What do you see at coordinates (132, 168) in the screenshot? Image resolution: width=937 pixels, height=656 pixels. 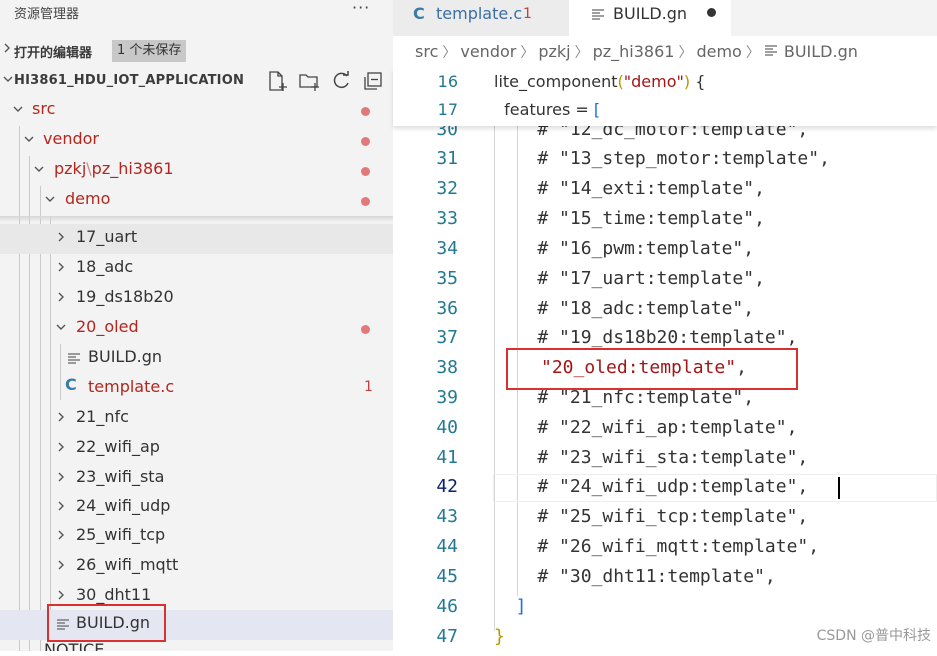 I see `tree-item-label: pz_hi3861` at bounding box center [132, 168].